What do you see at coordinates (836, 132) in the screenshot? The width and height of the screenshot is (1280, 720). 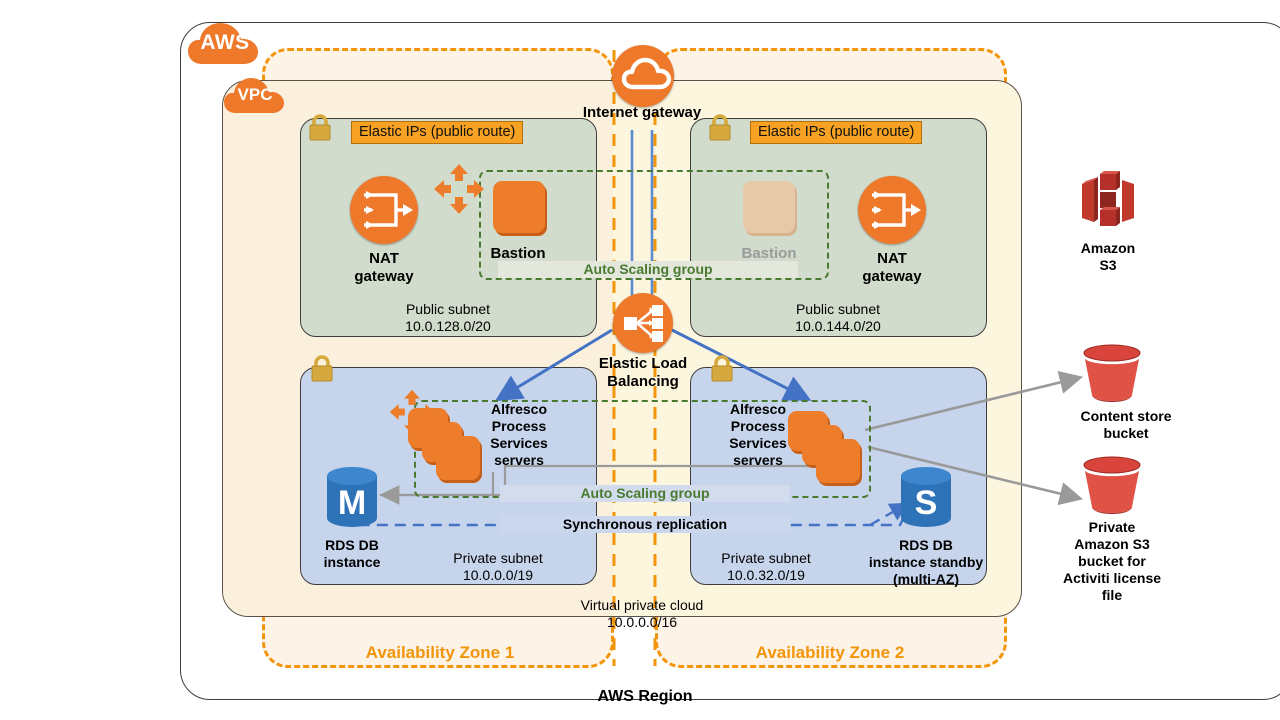 I see `elastic-ip-badge-2: Elastic IPs (public route)` at bounding box center [836, 132].